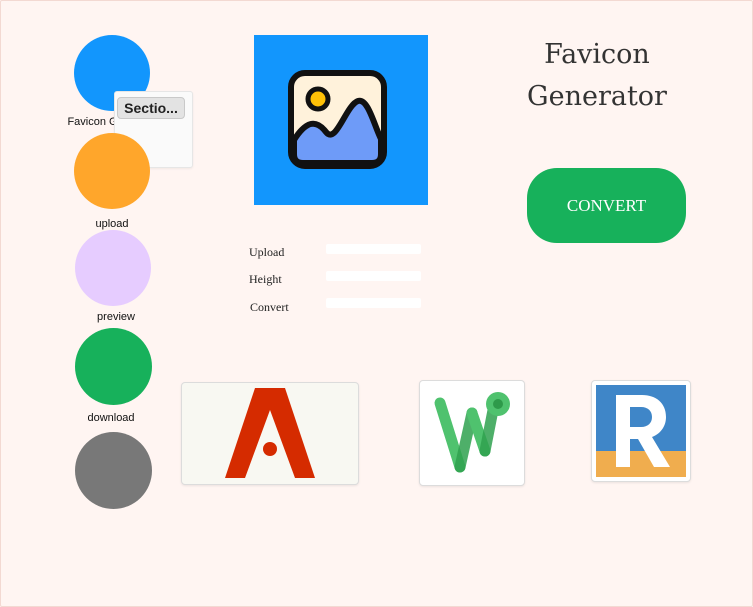 The image size is (753, 607). I want to click on letter-w-logo-icon, so click(472, 432).